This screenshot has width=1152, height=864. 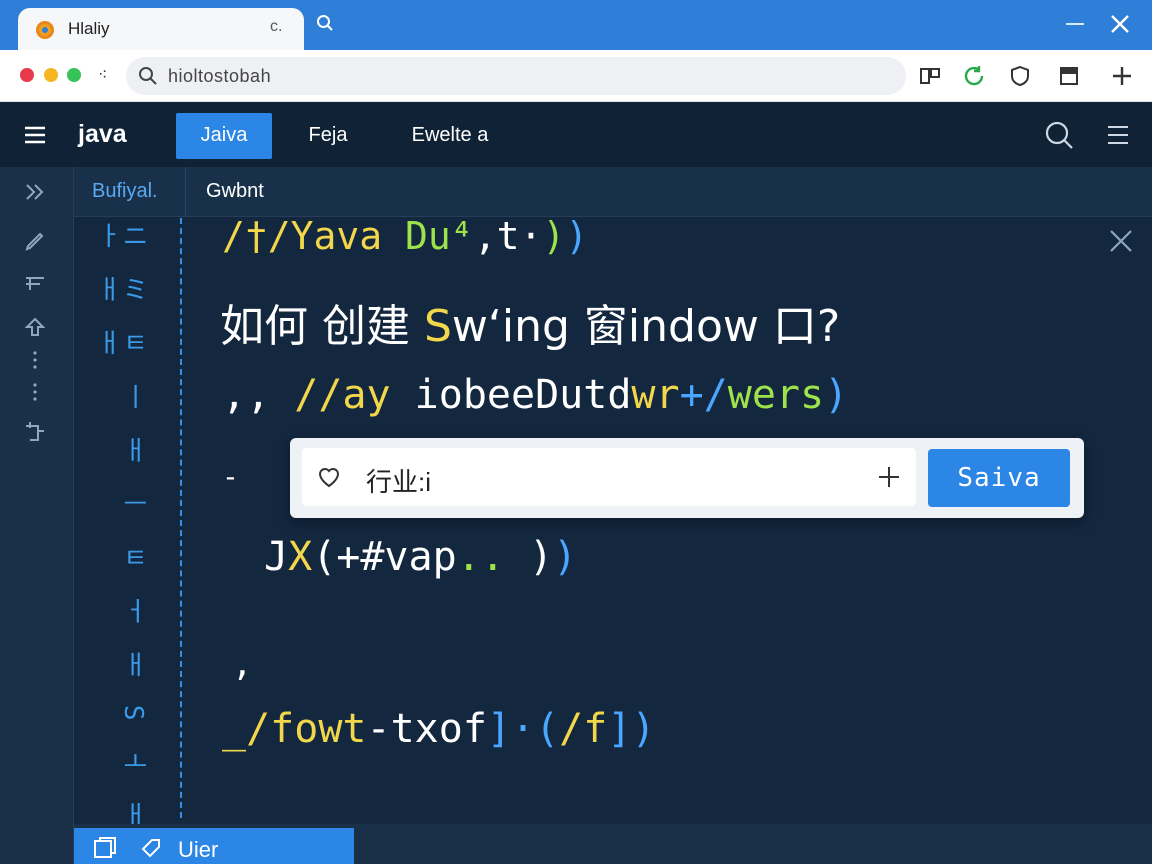 What do you see at coordinates (276, 557) in the screenshot?
I see `code-token: J` at bounding box center [276, 557].